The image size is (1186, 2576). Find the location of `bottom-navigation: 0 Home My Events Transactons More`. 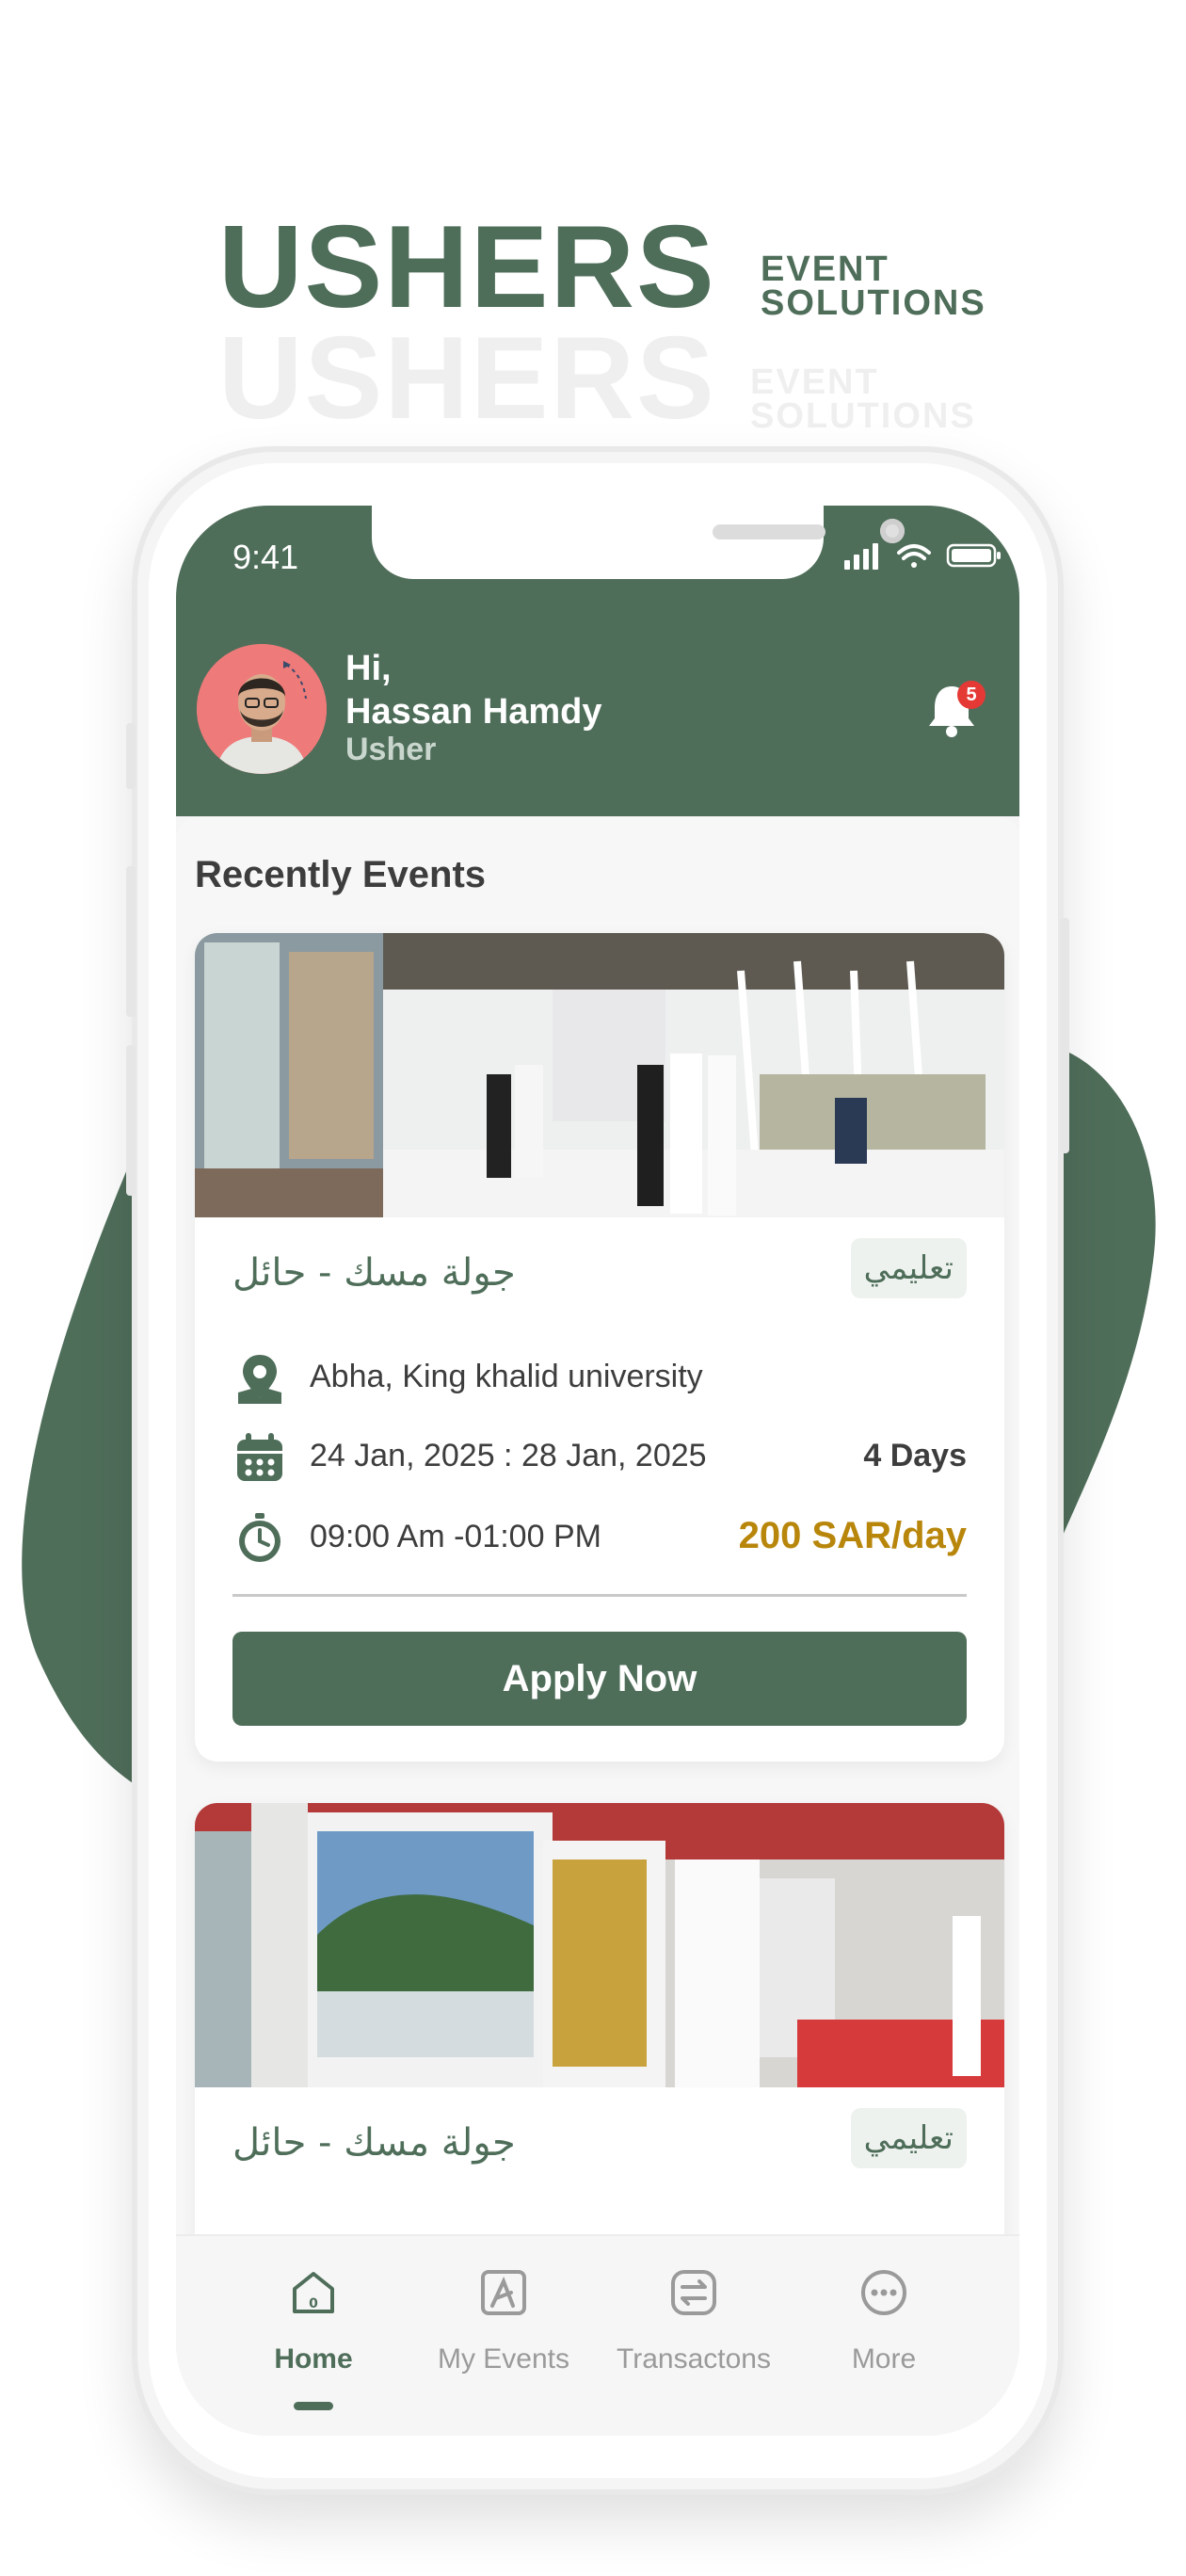

bottom-navigation: 0 Home My Events Transactons More is located at coordinates (597, 2335).